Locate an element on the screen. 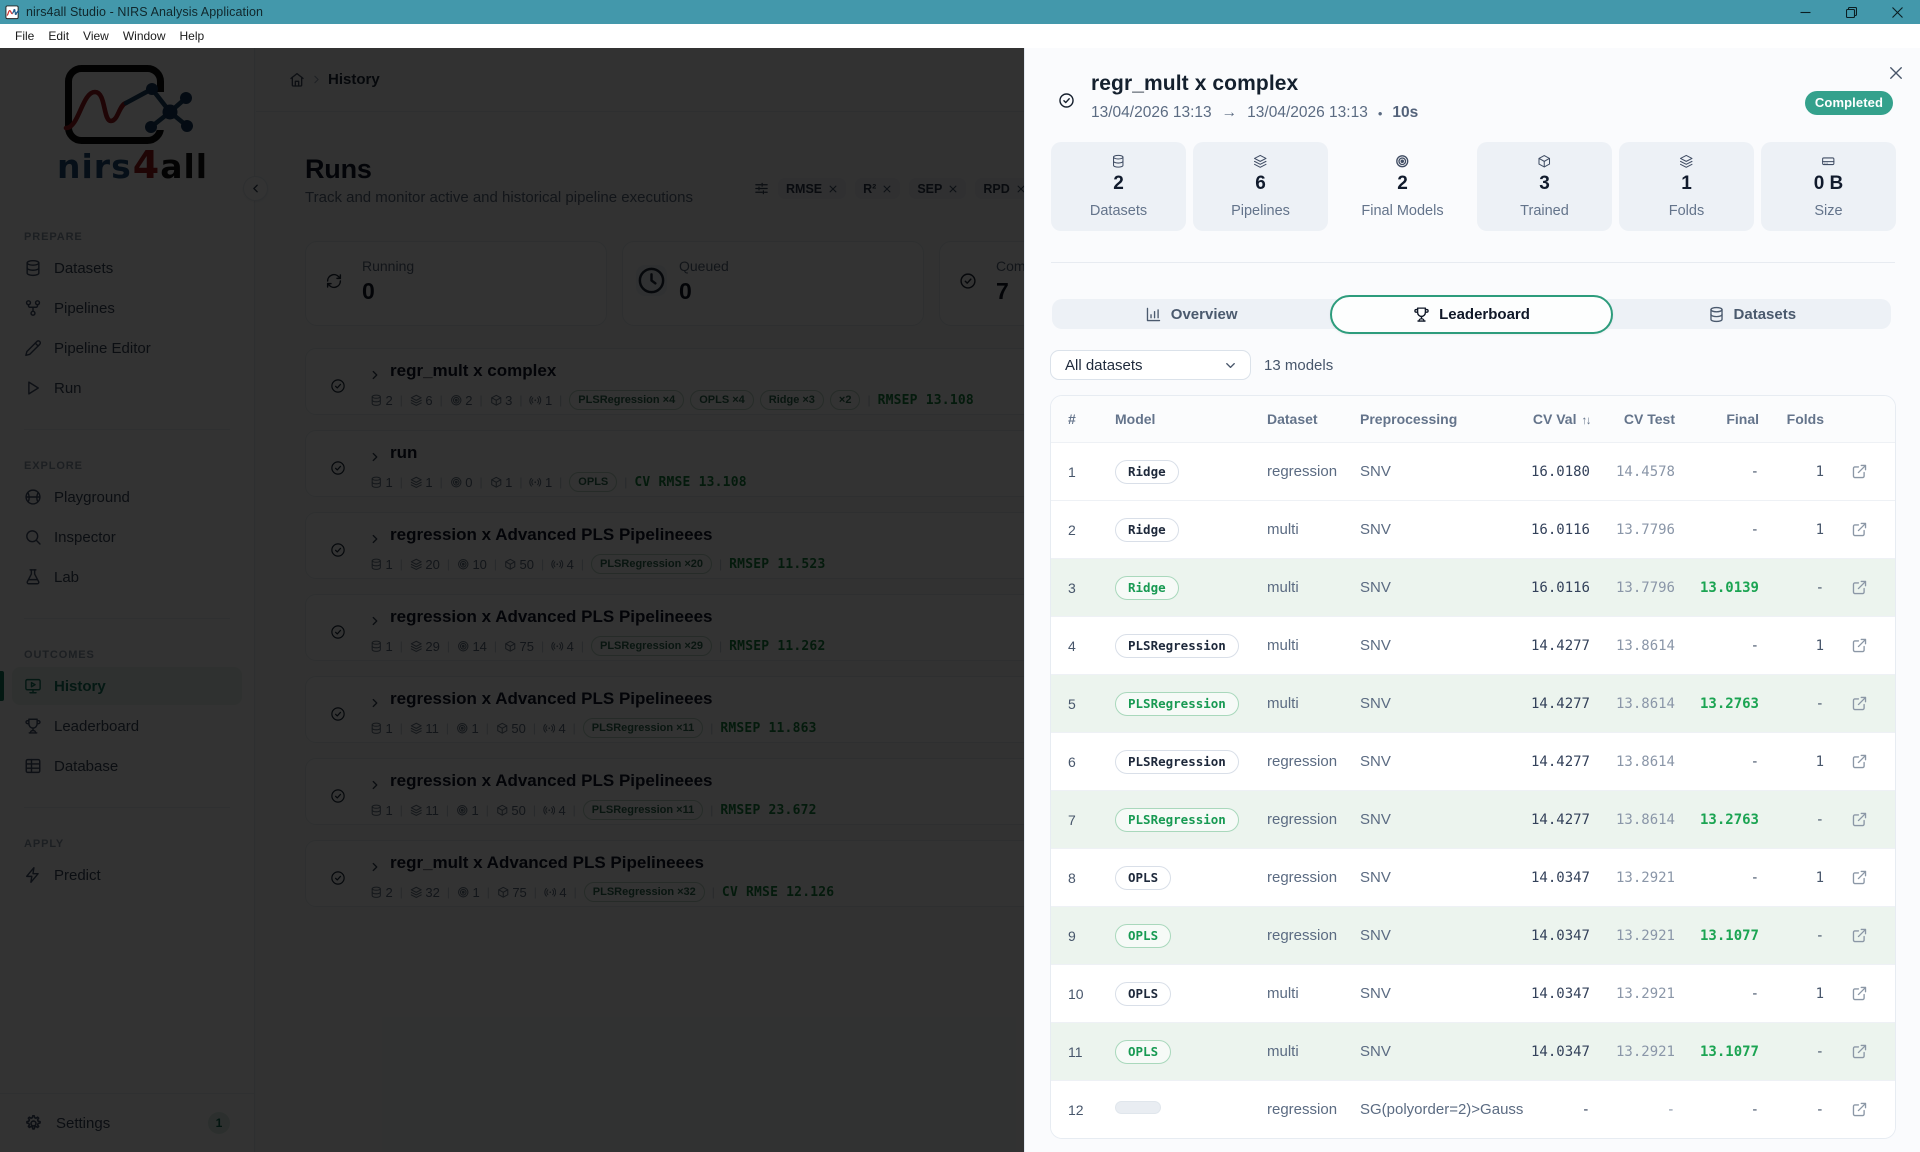 The height and width of the screenshot is (1152, 1920). close-panel-icon is located at coordinates (1896, 73).